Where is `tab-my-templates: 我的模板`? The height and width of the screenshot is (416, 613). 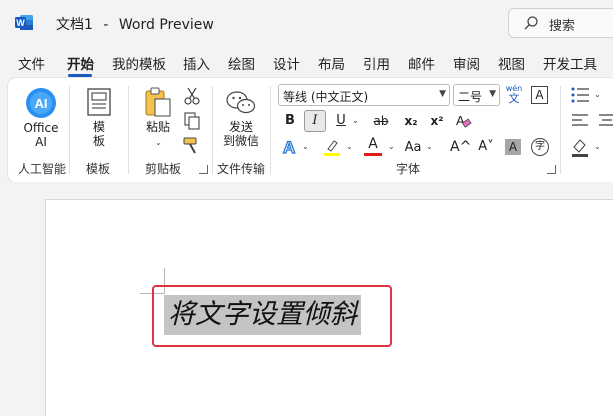
tab-my-templates: 我的模板 is located at coordinates (139, 63).